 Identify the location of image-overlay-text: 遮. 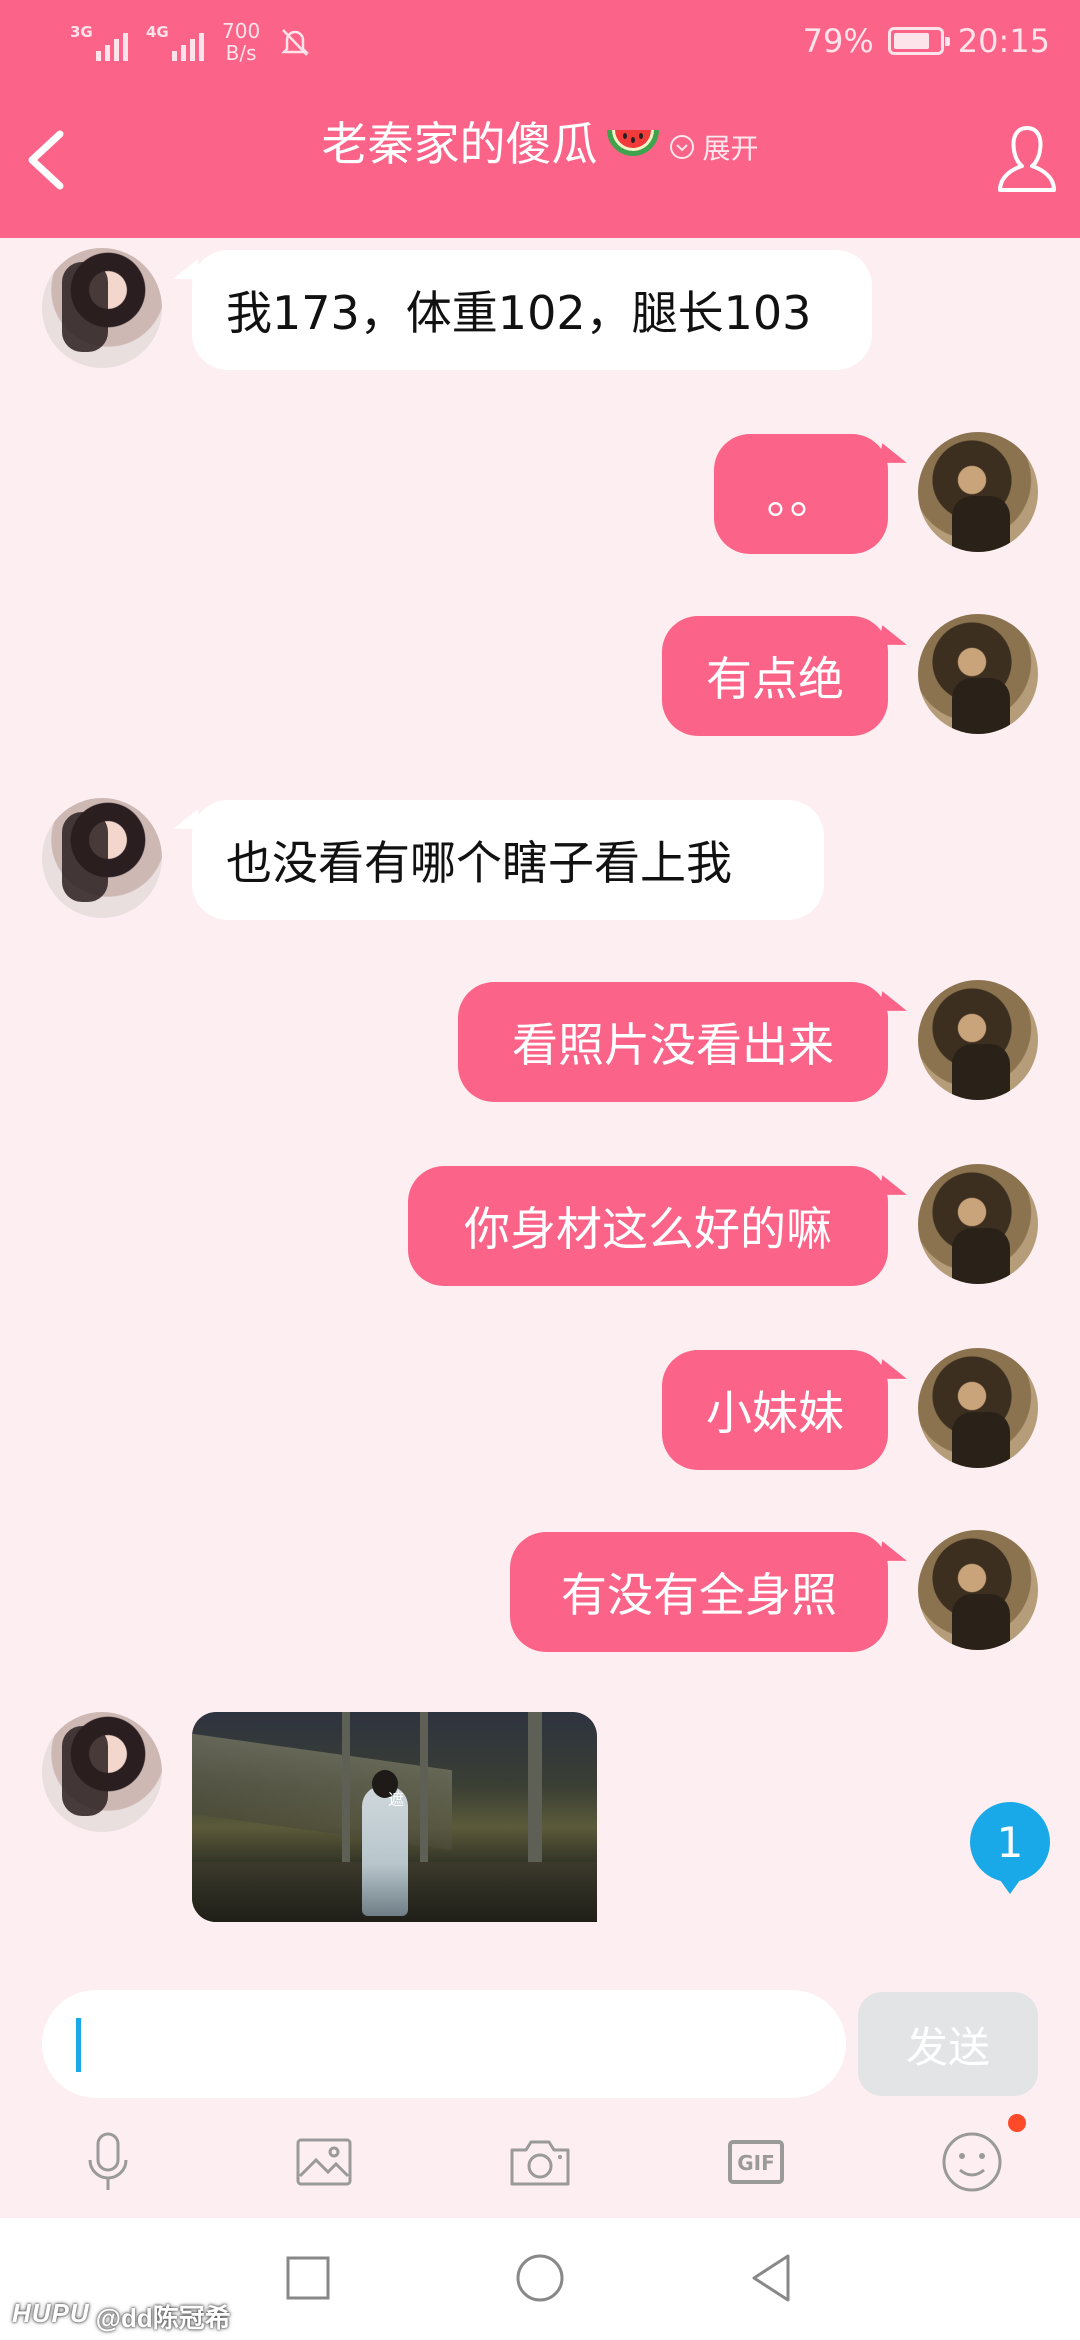
(396, 1799).